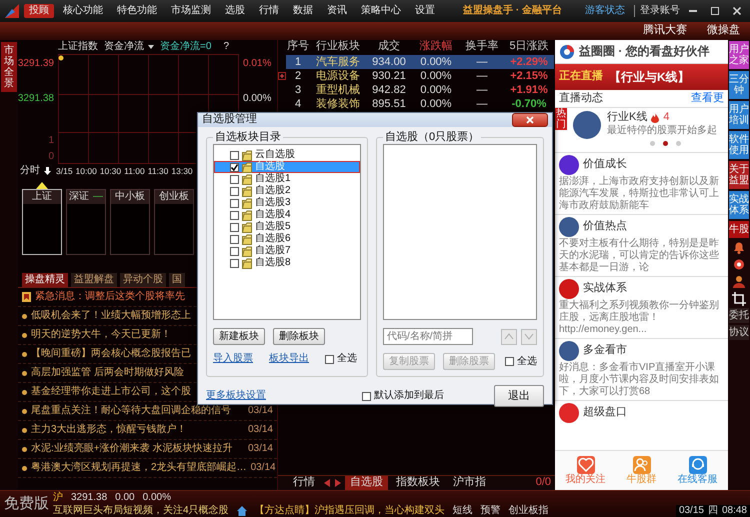 The image size is (750, 517). Describe the element at coordinates (641, 77) in the screenshot. I see `live-banner: 正在直播 【行业与K线】` at that location.